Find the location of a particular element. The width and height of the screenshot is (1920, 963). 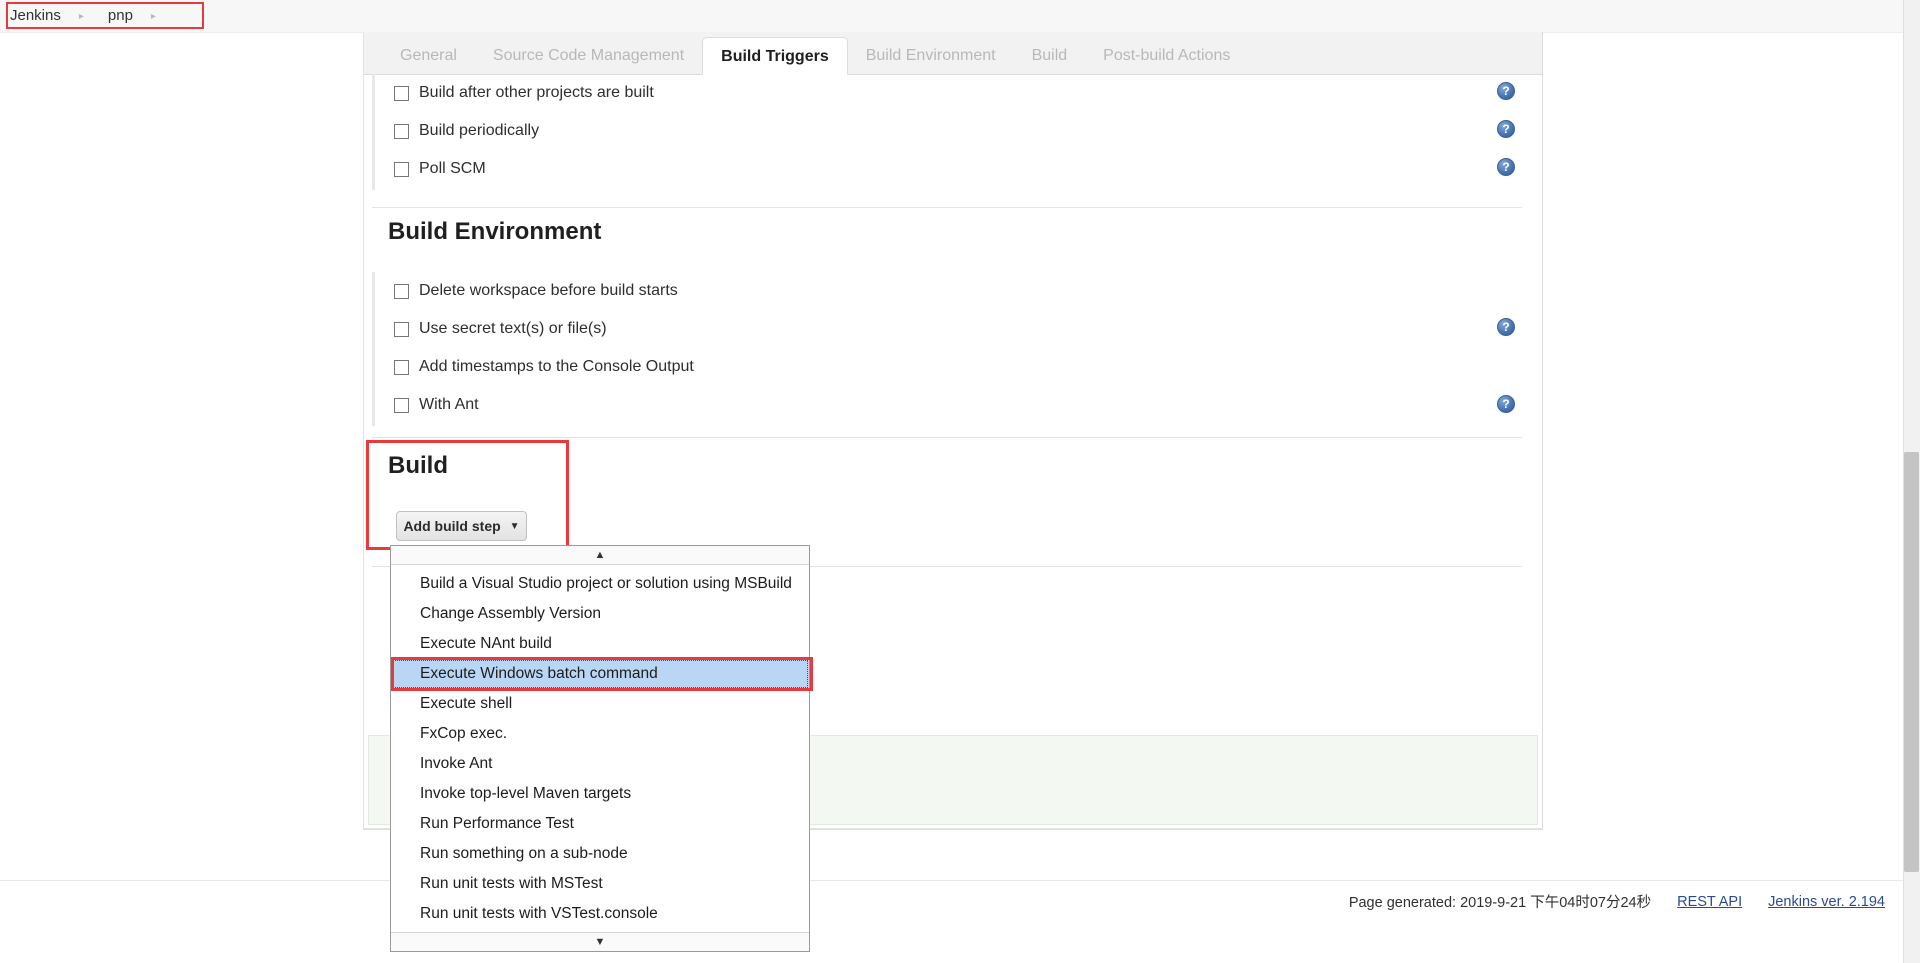

tab-source-code-management: Source Code Management is located at coordinates (588, 56).